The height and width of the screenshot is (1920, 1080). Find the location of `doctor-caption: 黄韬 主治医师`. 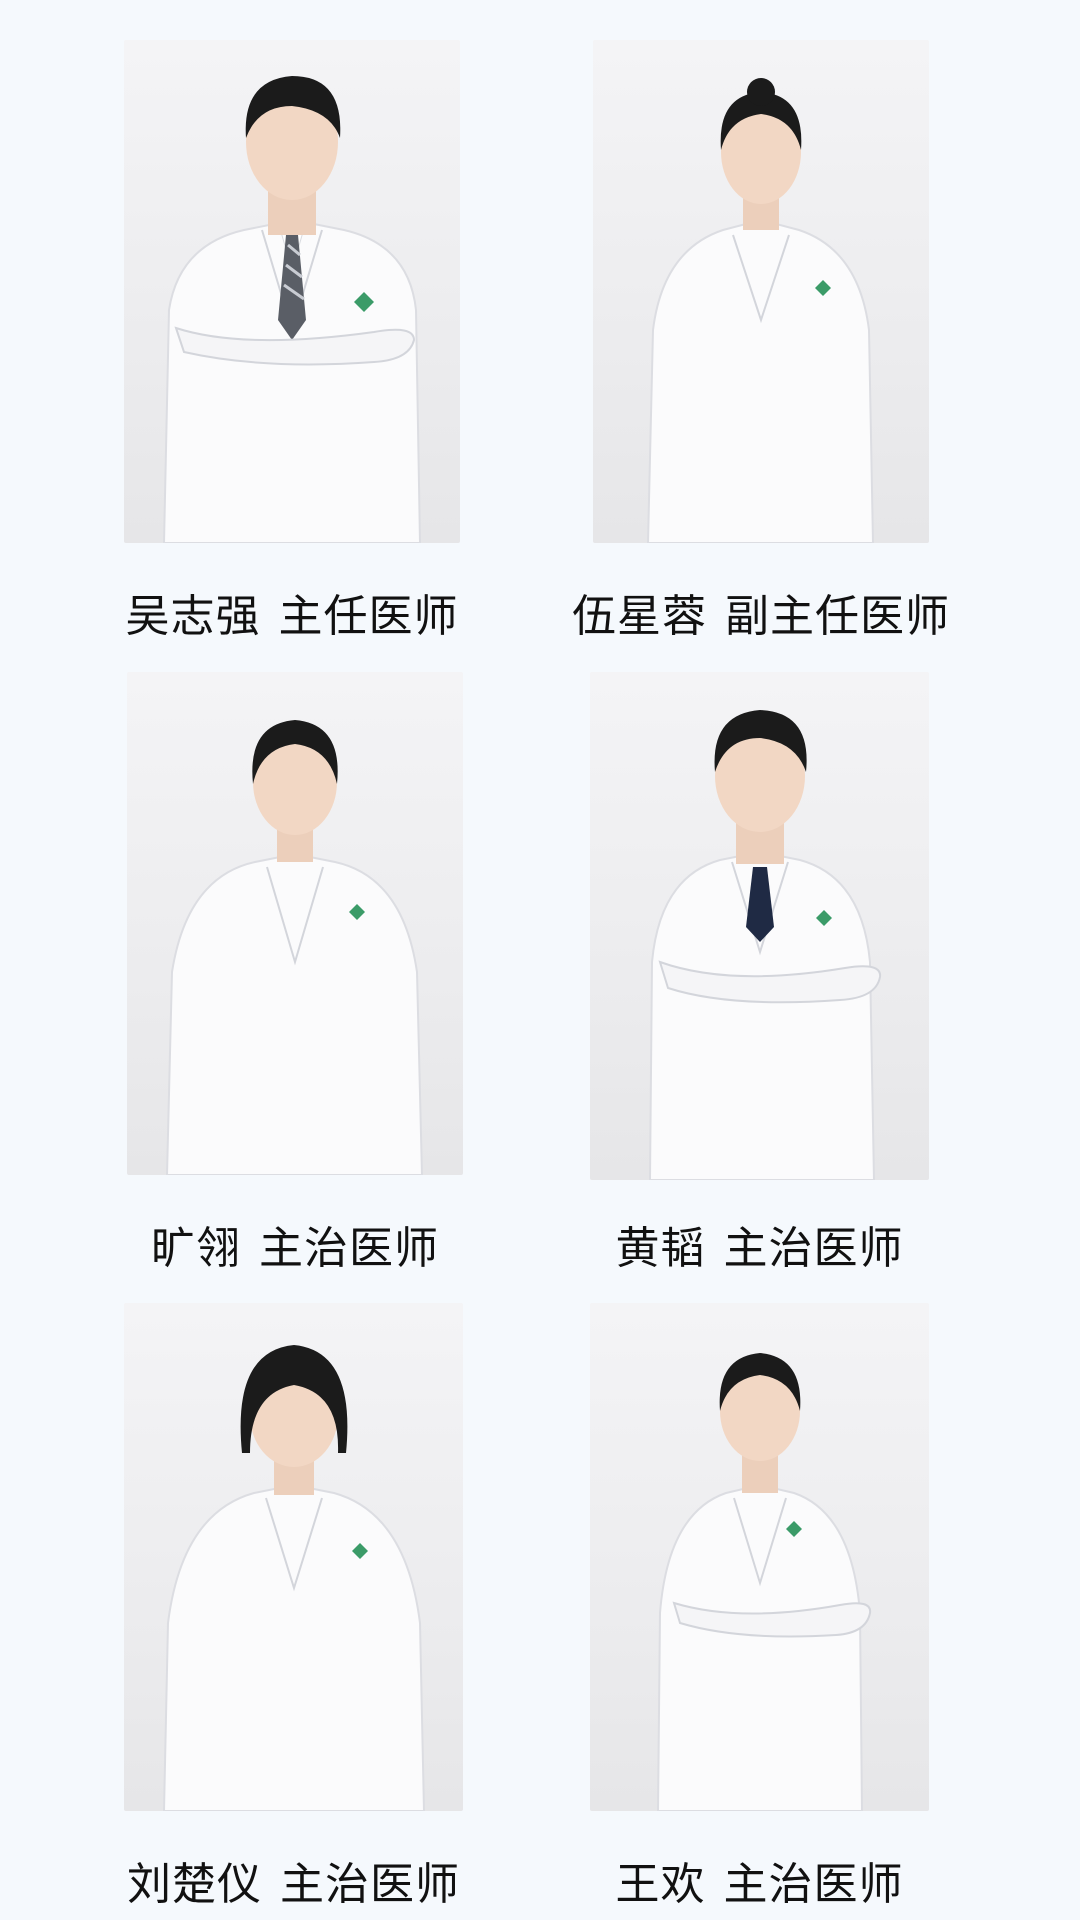

doctor-caption: 黄韬 主治医师 is located at coordinates (759, 1244).